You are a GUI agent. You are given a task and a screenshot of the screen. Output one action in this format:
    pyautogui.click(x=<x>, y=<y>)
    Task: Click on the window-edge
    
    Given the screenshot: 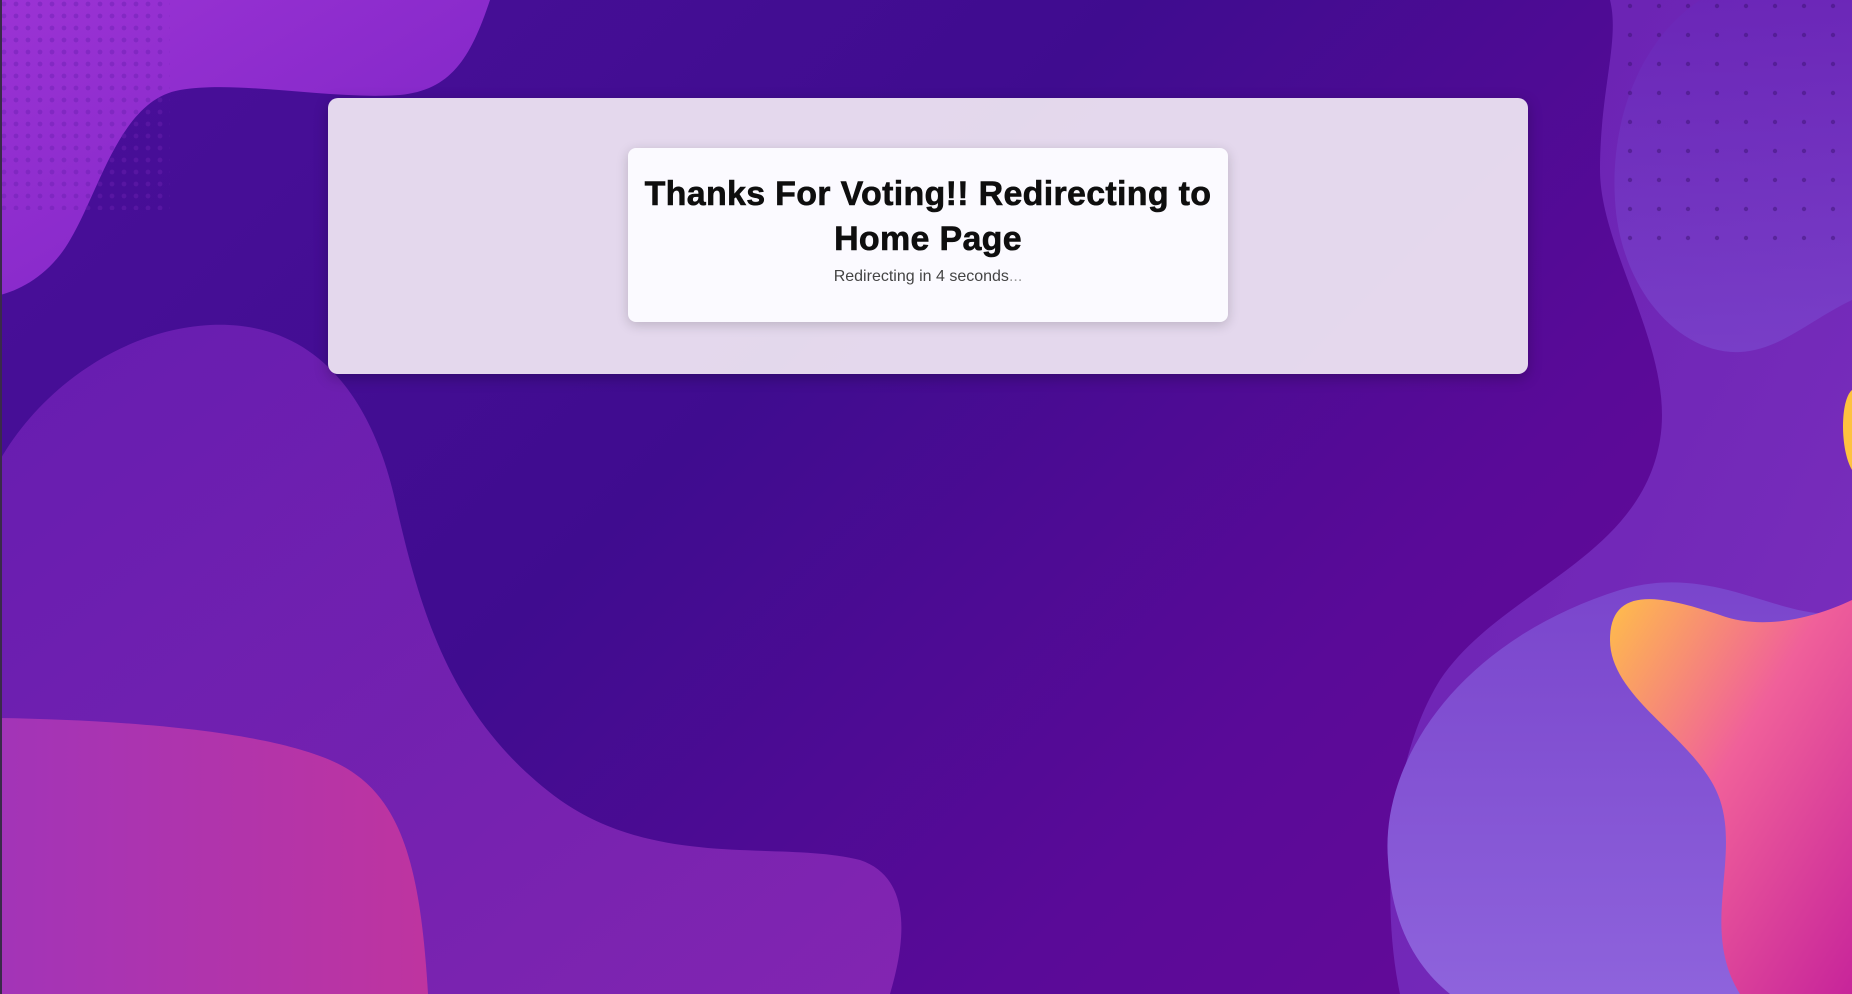 What is the action you would take?
    pyautogui.click(x=1, y=497)
    